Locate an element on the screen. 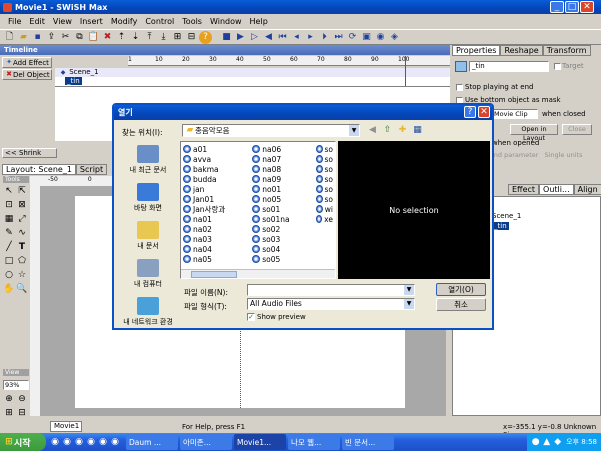  stop-icon: ■ is located at coordinates (226, 37).